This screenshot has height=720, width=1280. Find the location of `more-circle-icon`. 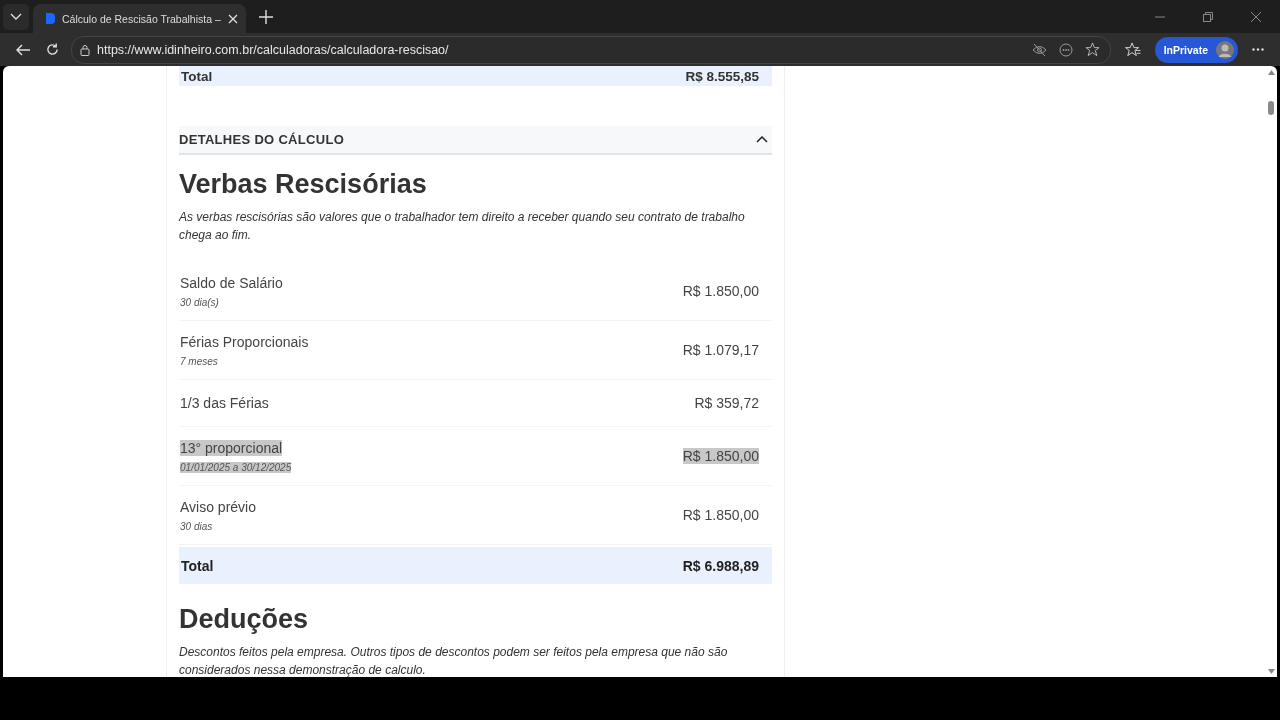

more-circle-icon is located at coordinates (1065, 49).